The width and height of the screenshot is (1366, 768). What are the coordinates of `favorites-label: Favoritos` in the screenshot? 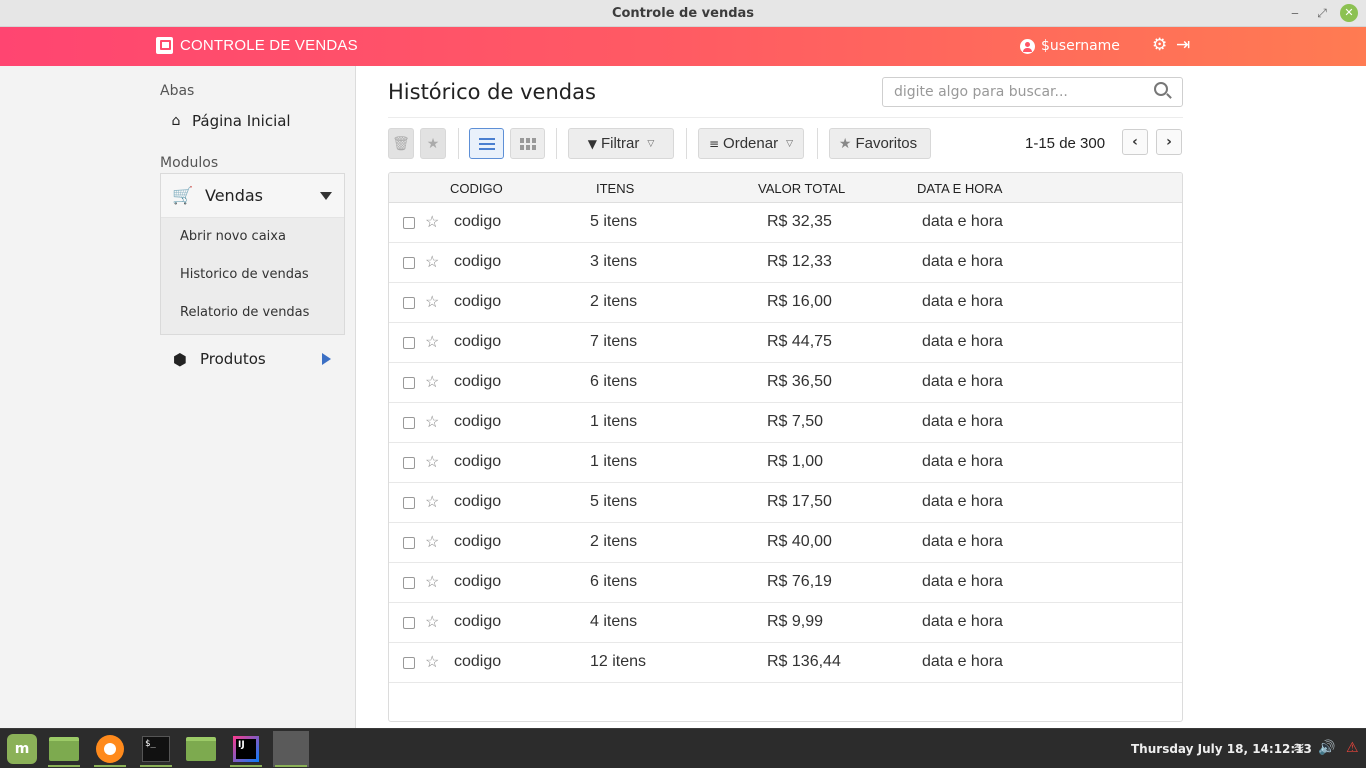 It's located at (886, 143).